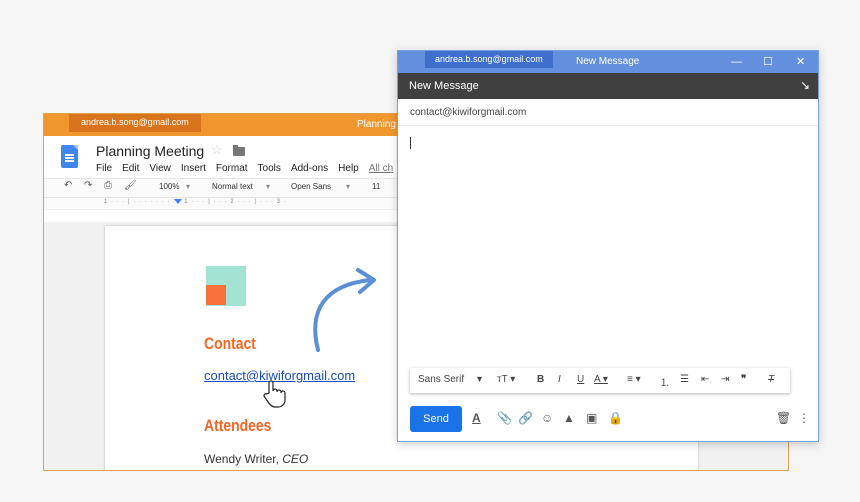 The height and width of the screenshot is (502, 860). What do you see at coordinates (169, 186) in the screenshot?
I see `zoom-select: 100%` at bounding box center [169, 186].